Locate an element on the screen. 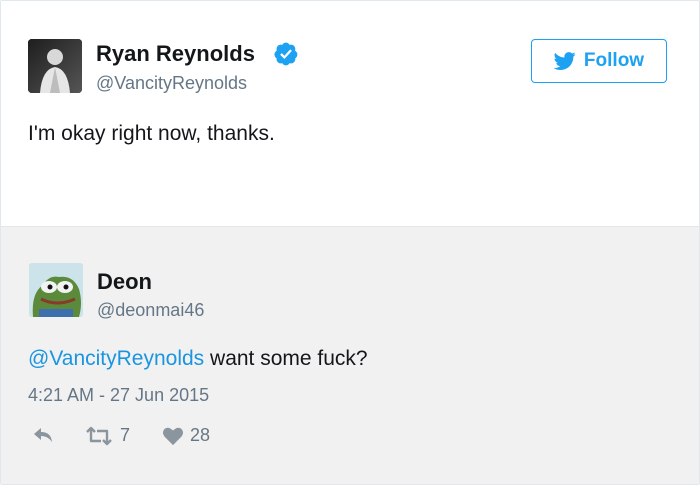  tweet-timestamp: 4:21 AM - 27 Jun 2015 is located at coordinates (118, 395).